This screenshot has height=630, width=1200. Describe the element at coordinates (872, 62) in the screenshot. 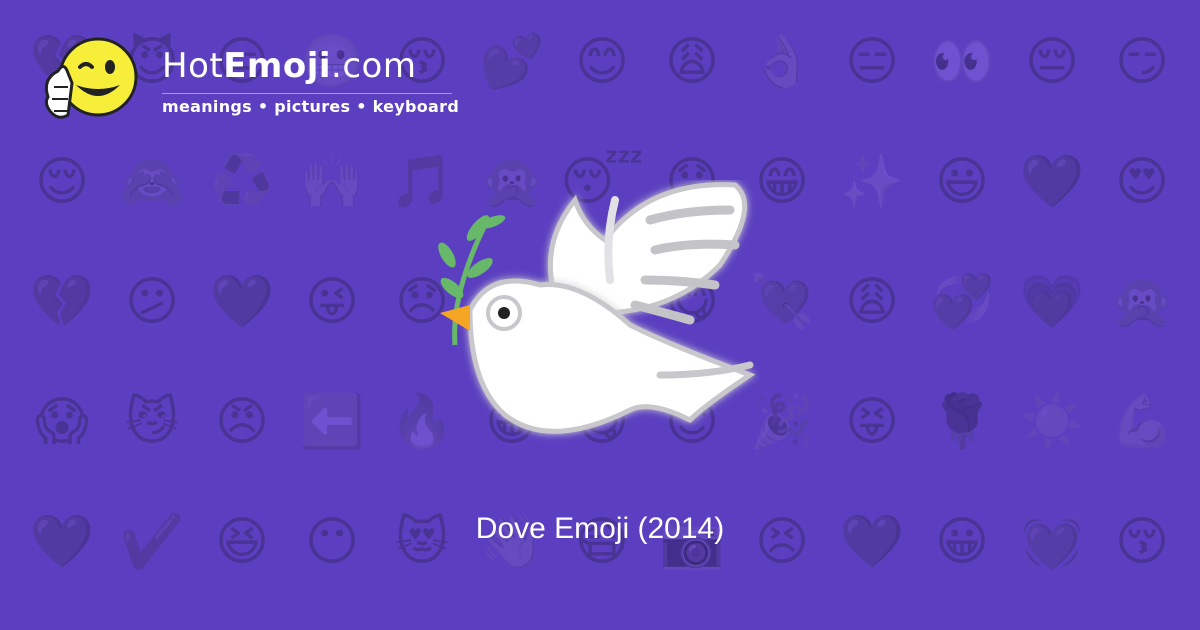

I see `background-emoji: 😑` at that location.